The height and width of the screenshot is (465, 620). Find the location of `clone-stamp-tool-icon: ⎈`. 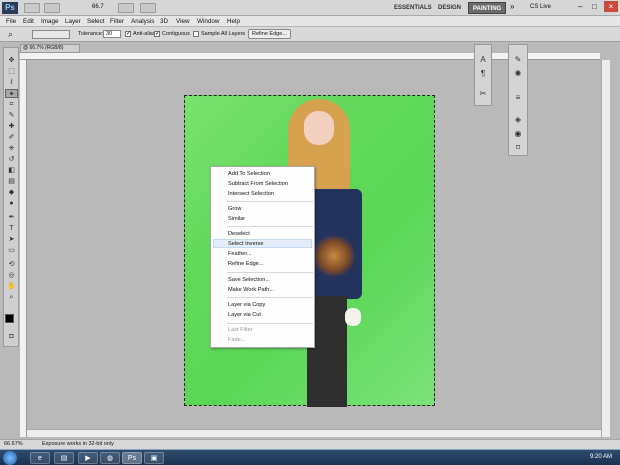

clone-stamp-tool-icon: ⎈ is located at coordinates (11, 148).